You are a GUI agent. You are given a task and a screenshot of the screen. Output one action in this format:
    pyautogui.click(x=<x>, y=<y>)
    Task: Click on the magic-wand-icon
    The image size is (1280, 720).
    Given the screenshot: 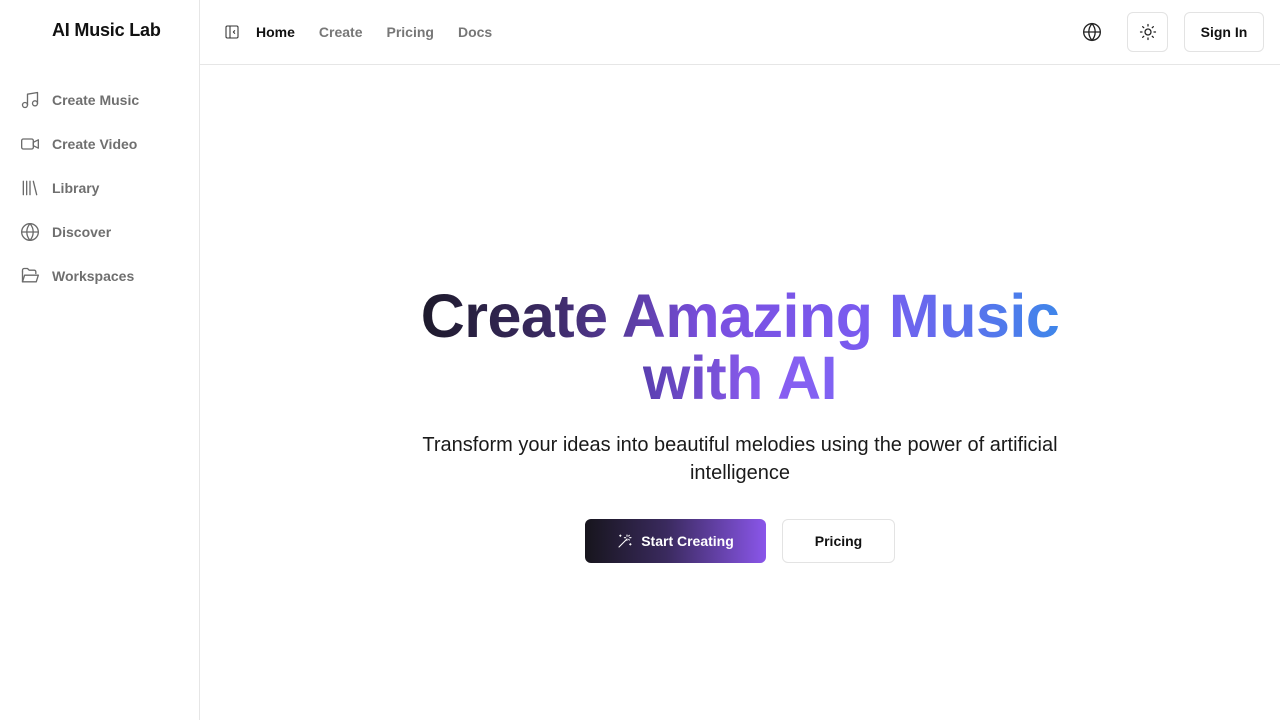 What is the action you would take?
    pyautogui.click(x=625, y=541)
    